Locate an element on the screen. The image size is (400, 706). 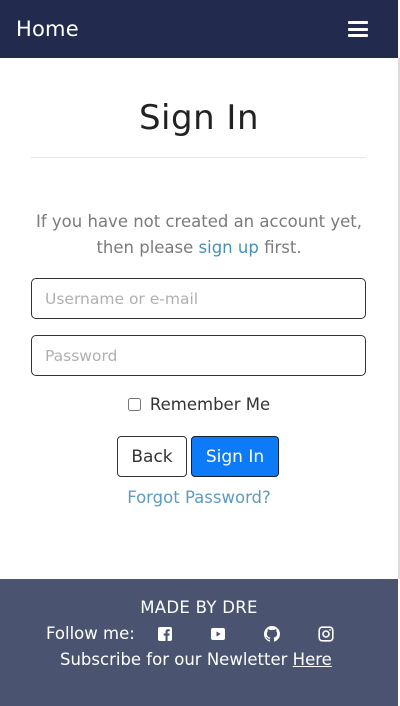
remember-me: Remember Me is located at coordinates (199, 404).